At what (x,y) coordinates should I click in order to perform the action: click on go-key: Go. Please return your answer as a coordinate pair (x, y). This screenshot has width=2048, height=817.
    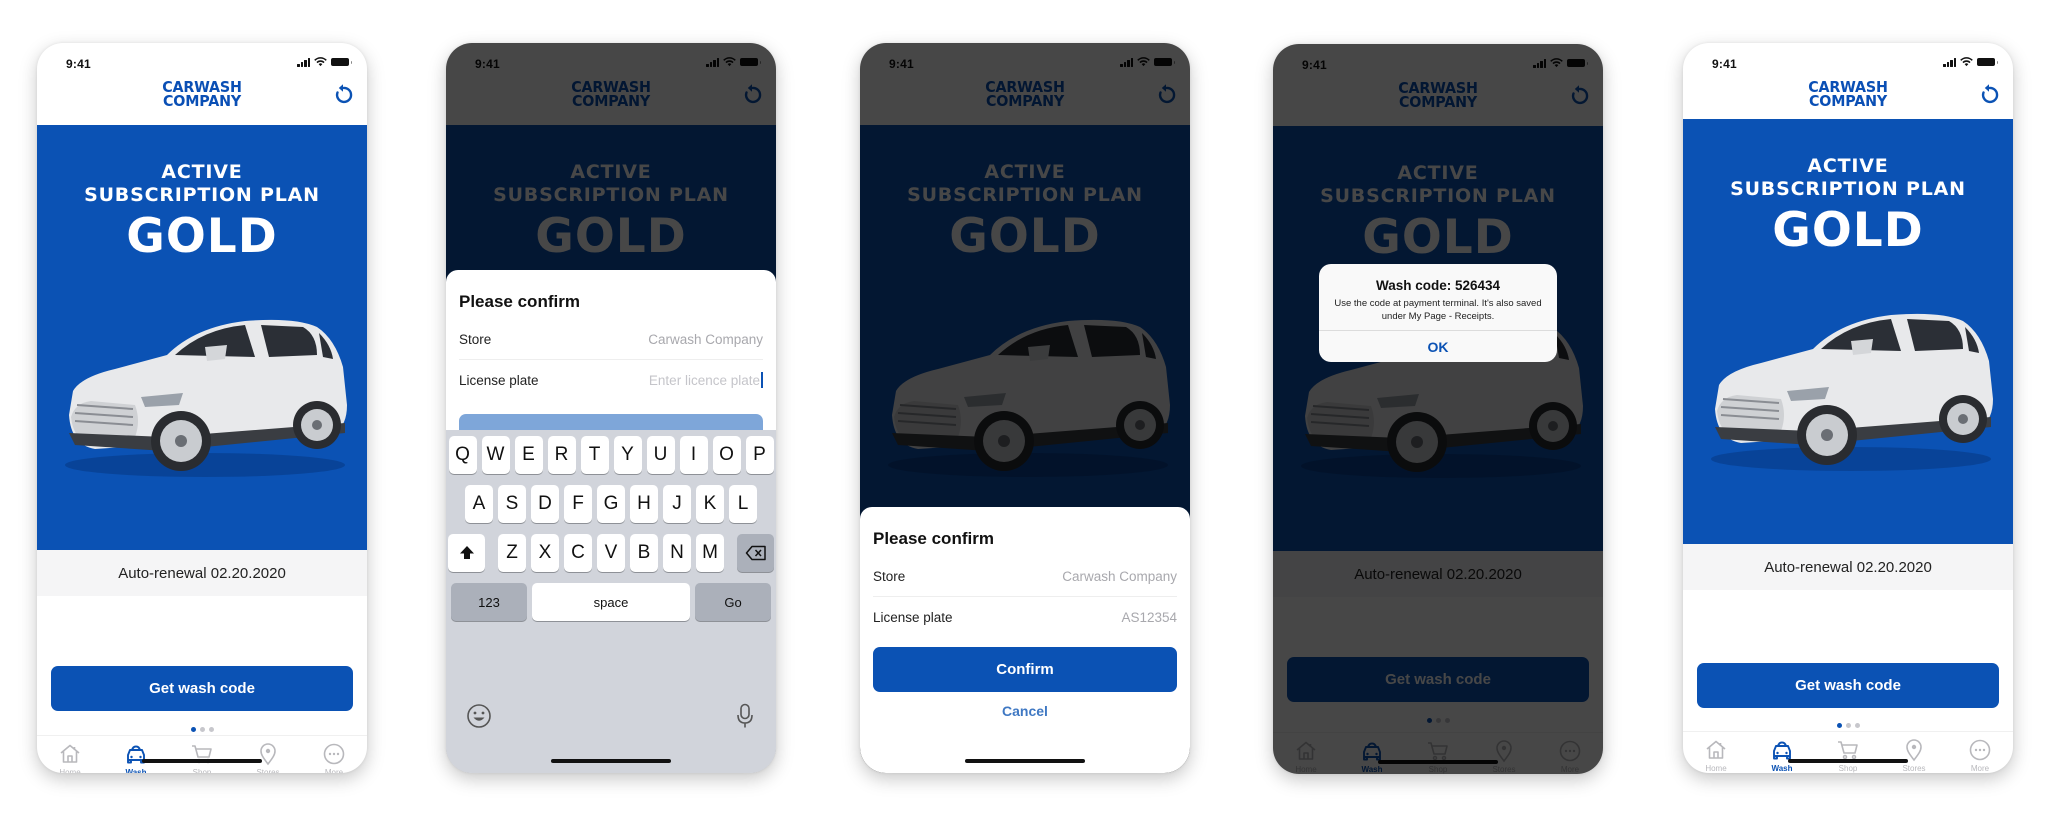
    Looking at the image, I should click on (733, 602).